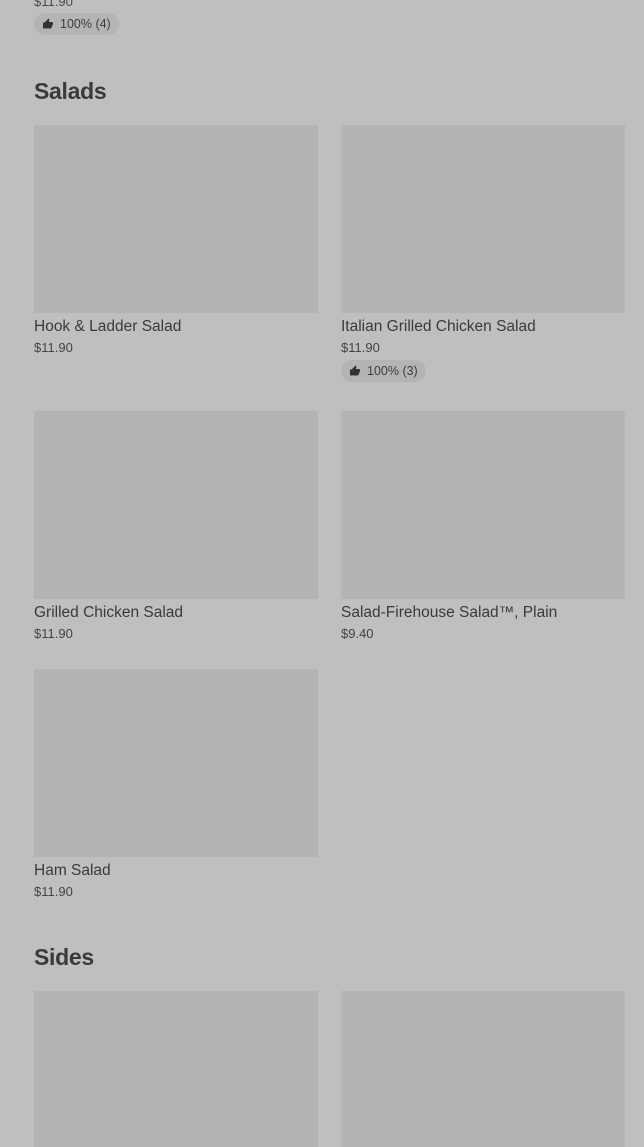 The height and width of the screenshot is (1147, 644). What do you see at coordinates (357, 633) in the screenshot?
I see `item-price: $9.40` at bounding box center [357, 633].